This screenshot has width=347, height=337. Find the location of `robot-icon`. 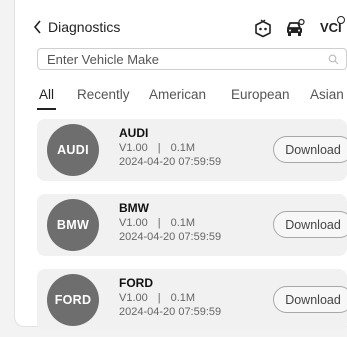

robot-icon is located at coordinates (263, 28).